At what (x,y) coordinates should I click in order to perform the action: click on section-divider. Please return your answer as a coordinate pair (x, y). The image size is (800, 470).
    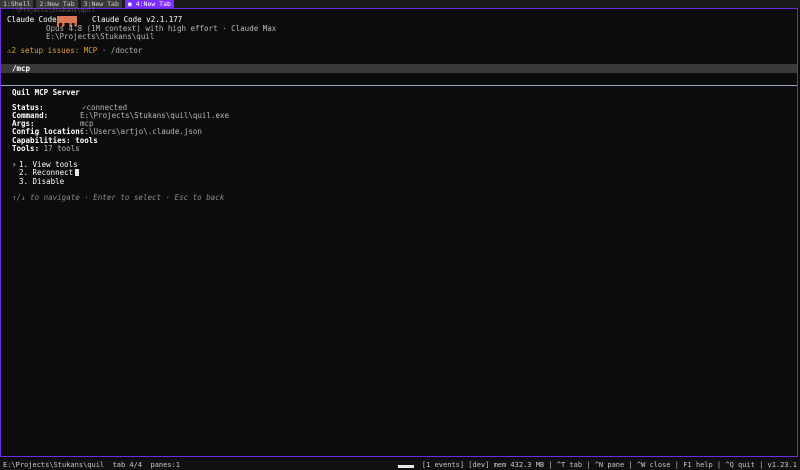
    Looking at the image, I should click on (399, 85).